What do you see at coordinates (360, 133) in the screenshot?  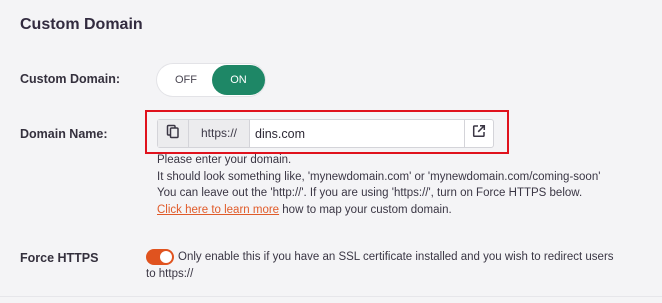 I see `domain-name-input` at bounding box center [360, 133].